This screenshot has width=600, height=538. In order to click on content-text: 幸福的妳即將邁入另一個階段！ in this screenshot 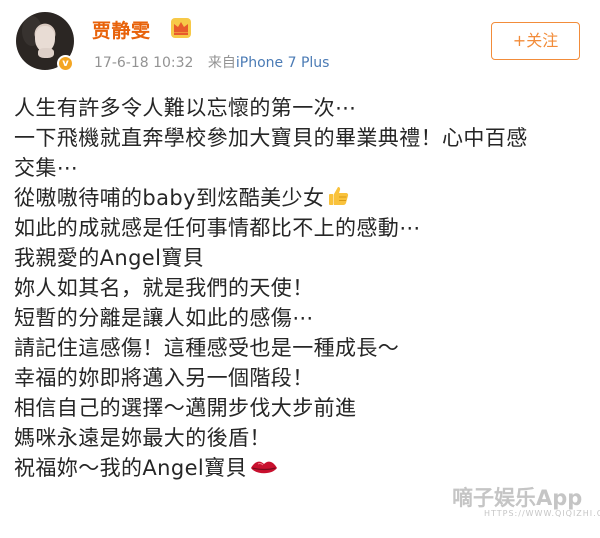, I will do `click(164, 378)`.